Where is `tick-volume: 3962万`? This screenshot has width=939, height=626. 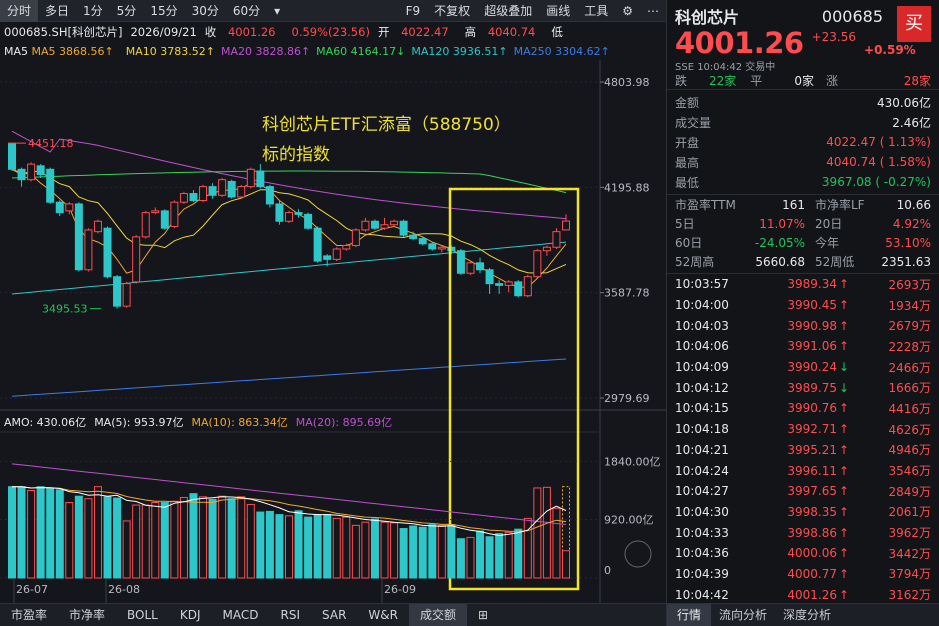
tick-volume: 3962万 is located at coordinates (909, 533).